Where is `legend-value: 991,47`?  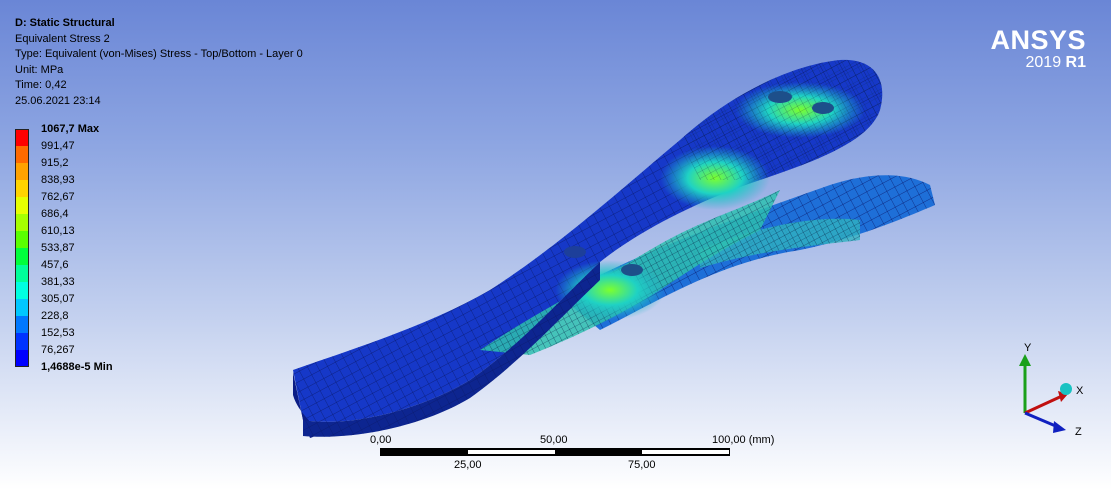 legend-value: 991,47 is located at coordinates (58, 146).